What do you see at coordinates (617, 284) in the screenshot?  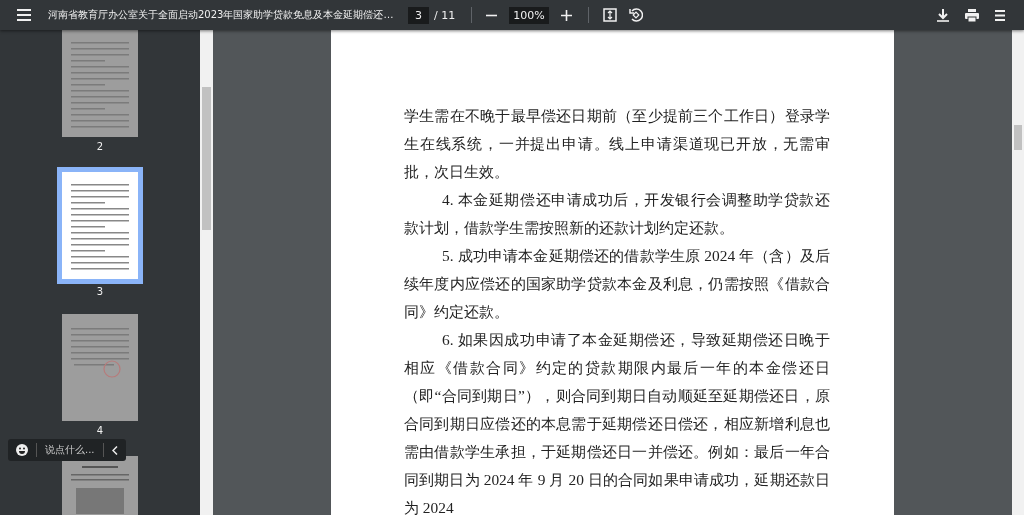 I see `paragraph: 5. 成功申请本金延期偿还的借款学生原 2024 年（含）及后续年度内应偿还的国家助学贷款本金及利息，仍需按照《借款合同》约定还款。` at bounding box center [617, 284].